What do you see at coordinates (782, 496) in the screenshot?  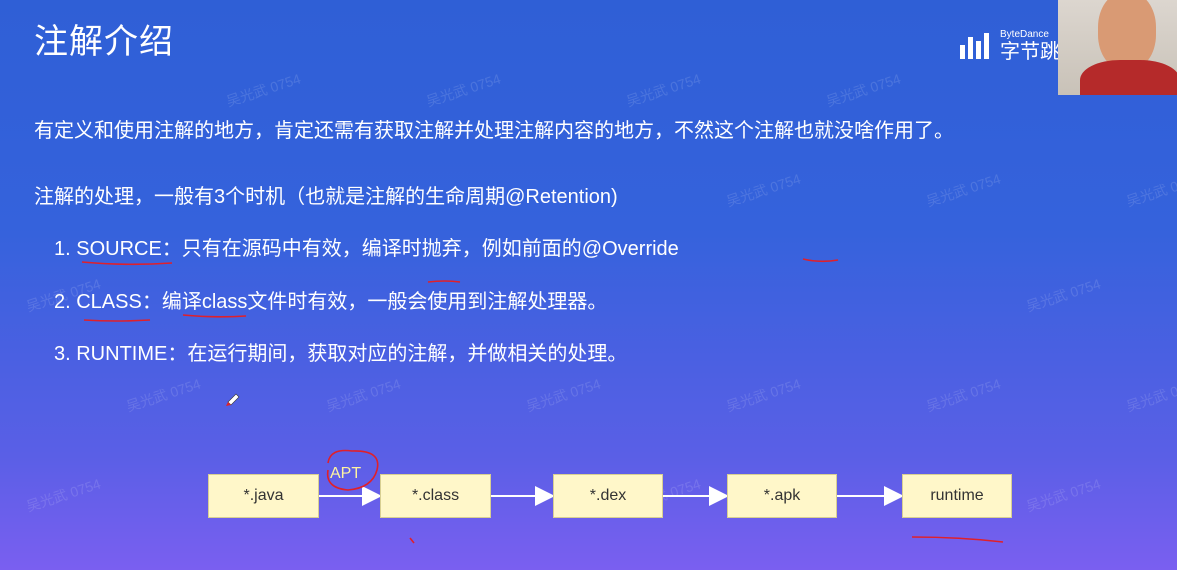 I see `flow-node-apk: *.apk` at bounding box center [782, 496].